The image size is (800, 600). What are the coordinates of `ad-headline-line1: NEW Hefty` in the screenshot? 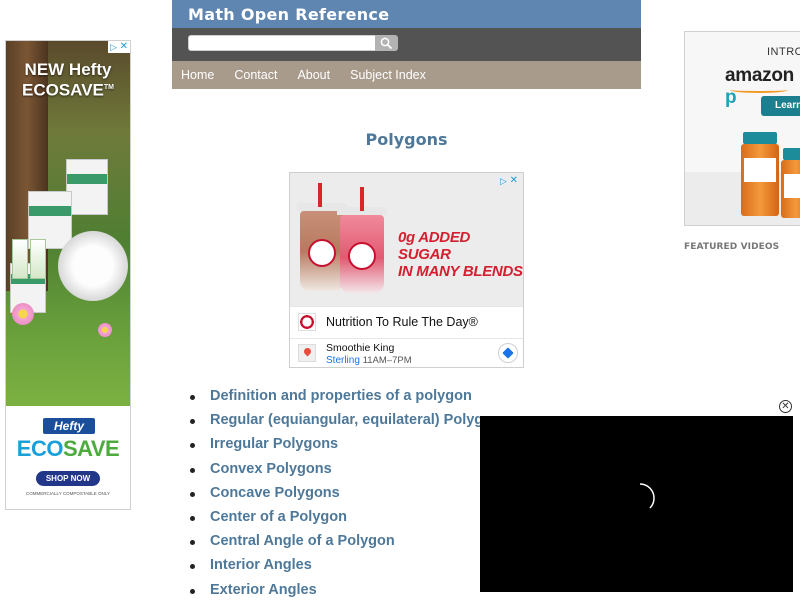 It's located at (68, 69).